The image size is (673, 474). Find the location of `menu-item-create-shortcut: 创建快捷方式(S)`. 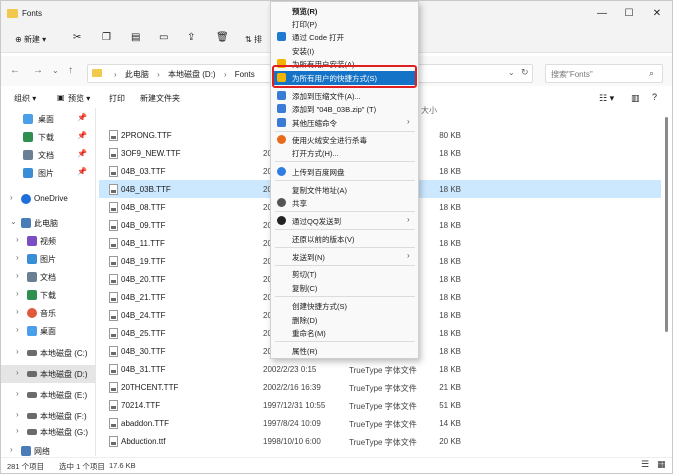

menu-item-create-shortcut: 创建快捷方式(S) is located at coordinates (344, 306).